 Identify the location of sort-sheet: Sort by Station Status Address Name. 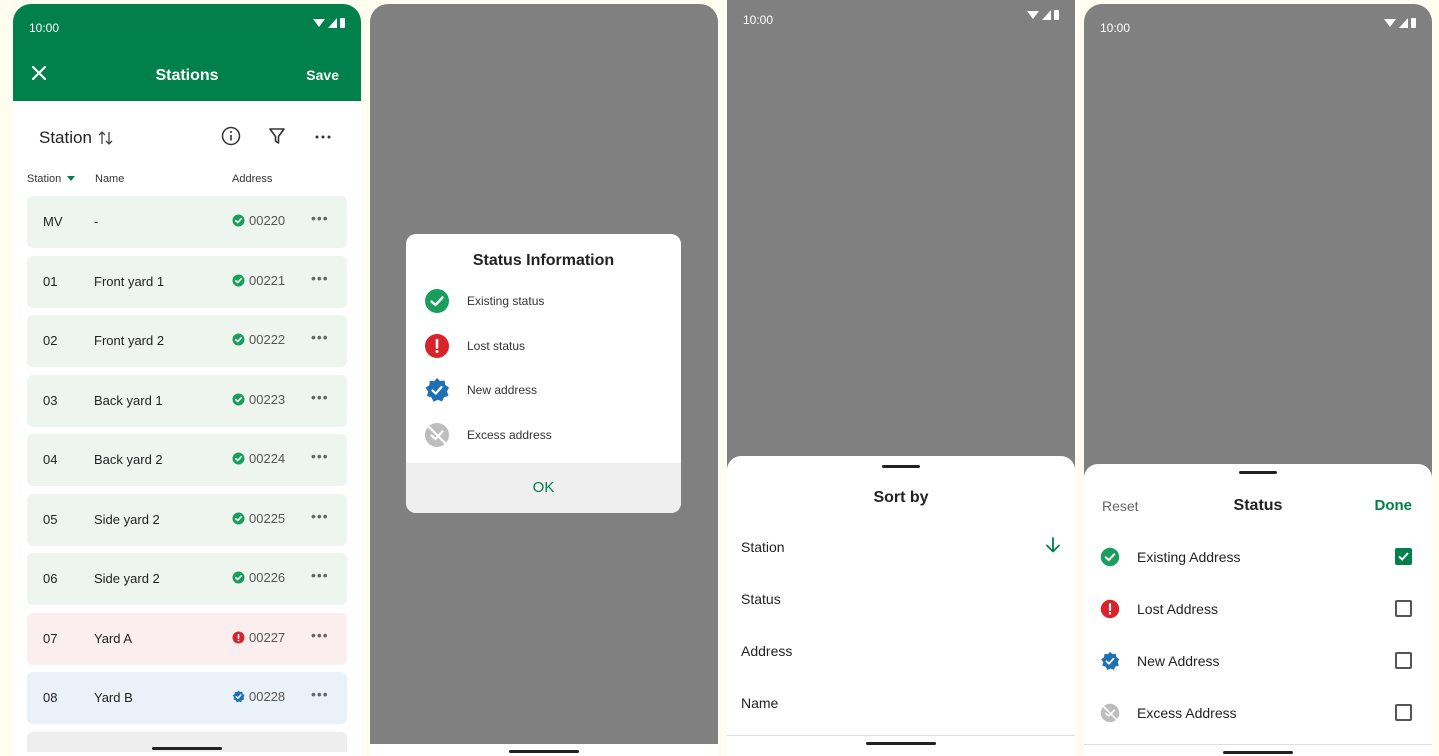
(901, 606).